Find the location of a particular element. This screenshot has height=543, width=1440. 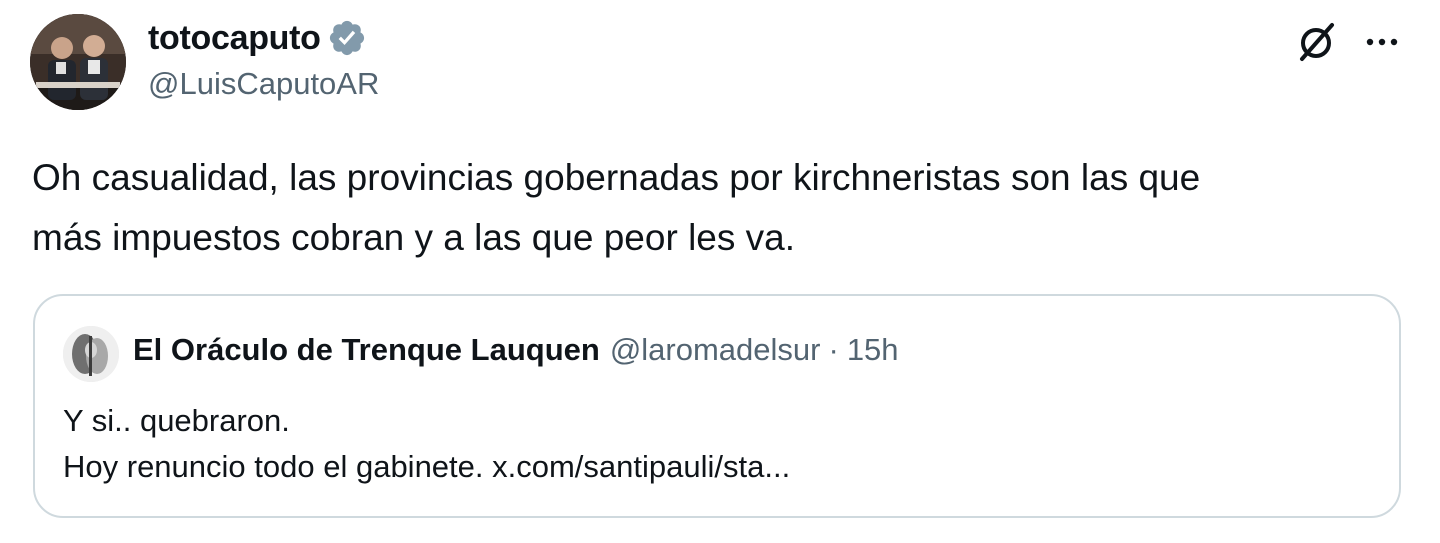

grok-icon is located at coordinates (1317, 41).